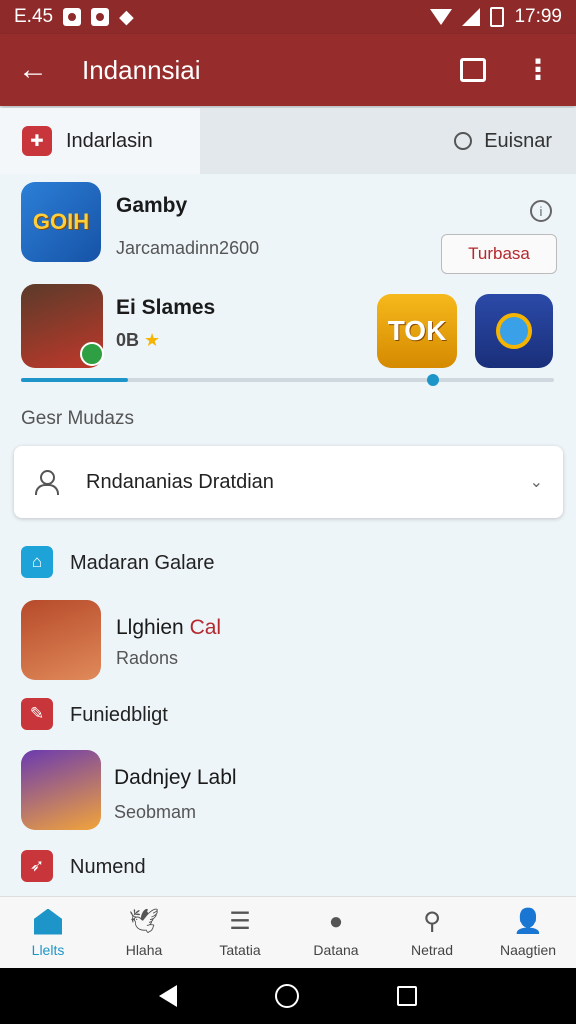  I want to click on status-bar: E.45 ◆ 17:99, so click(288, 17).